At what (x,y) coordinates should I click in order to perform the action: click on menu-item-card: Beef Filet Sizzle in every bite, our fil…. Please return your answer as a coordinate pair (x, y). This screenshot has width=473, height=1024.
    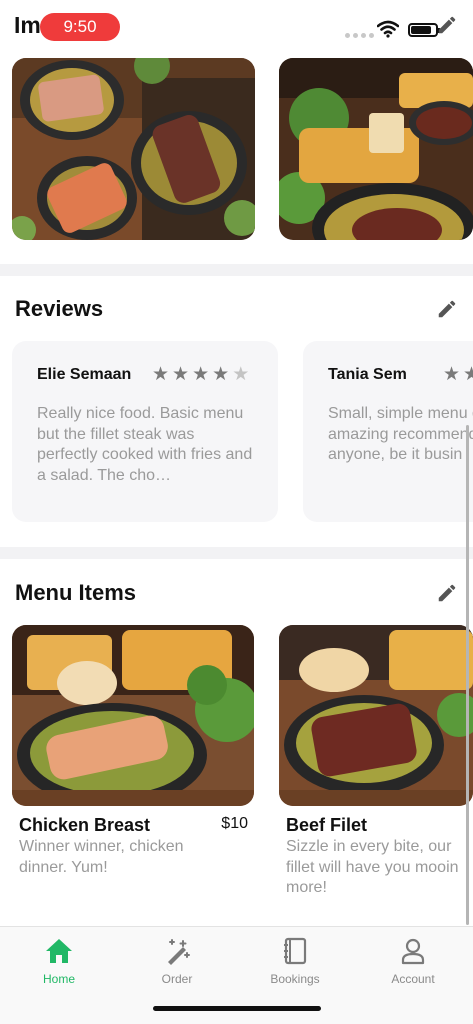
    Looking at the image, I should click on (376, 770).